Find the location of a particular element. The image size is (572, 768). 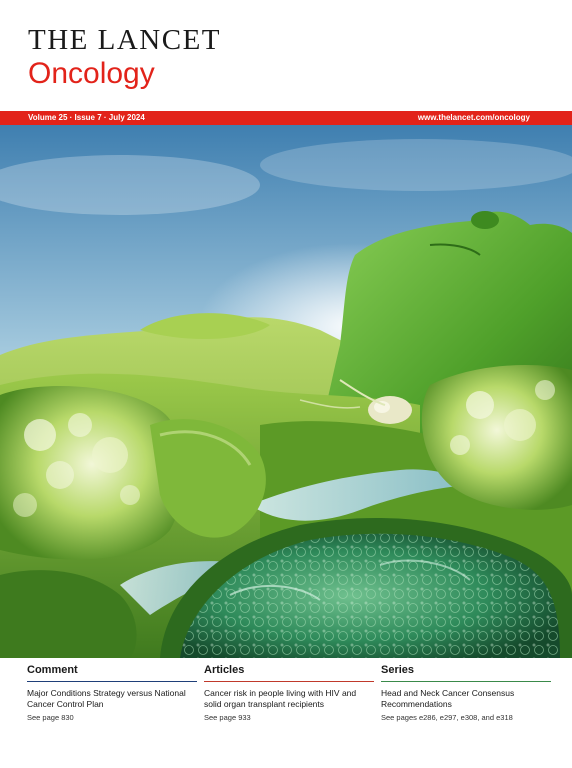

issue-info: Volume 25 · Issue 7 · July 2024 is located at coordinates (86, 117).